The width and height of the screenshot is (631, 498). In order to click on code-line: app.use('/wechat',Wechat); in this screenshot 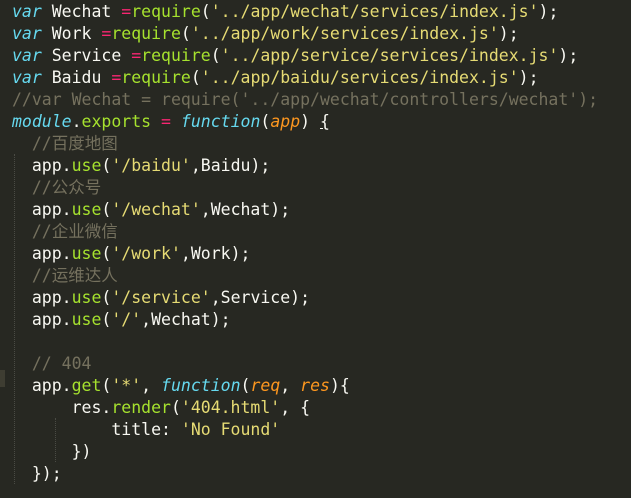, I will do `click(315, 210)`.